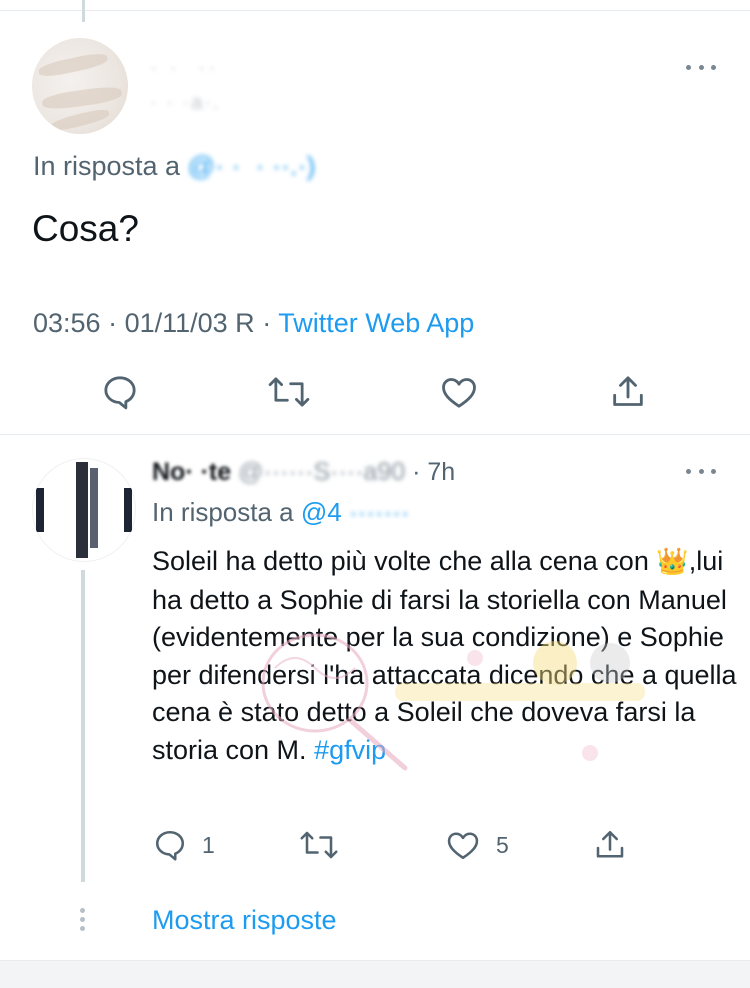 The height and width of the screenshot is (988, 750). Describe the element at coordinates (235, 104) in the screenshot. I see `author-handle: · · ·a·.` at that location.